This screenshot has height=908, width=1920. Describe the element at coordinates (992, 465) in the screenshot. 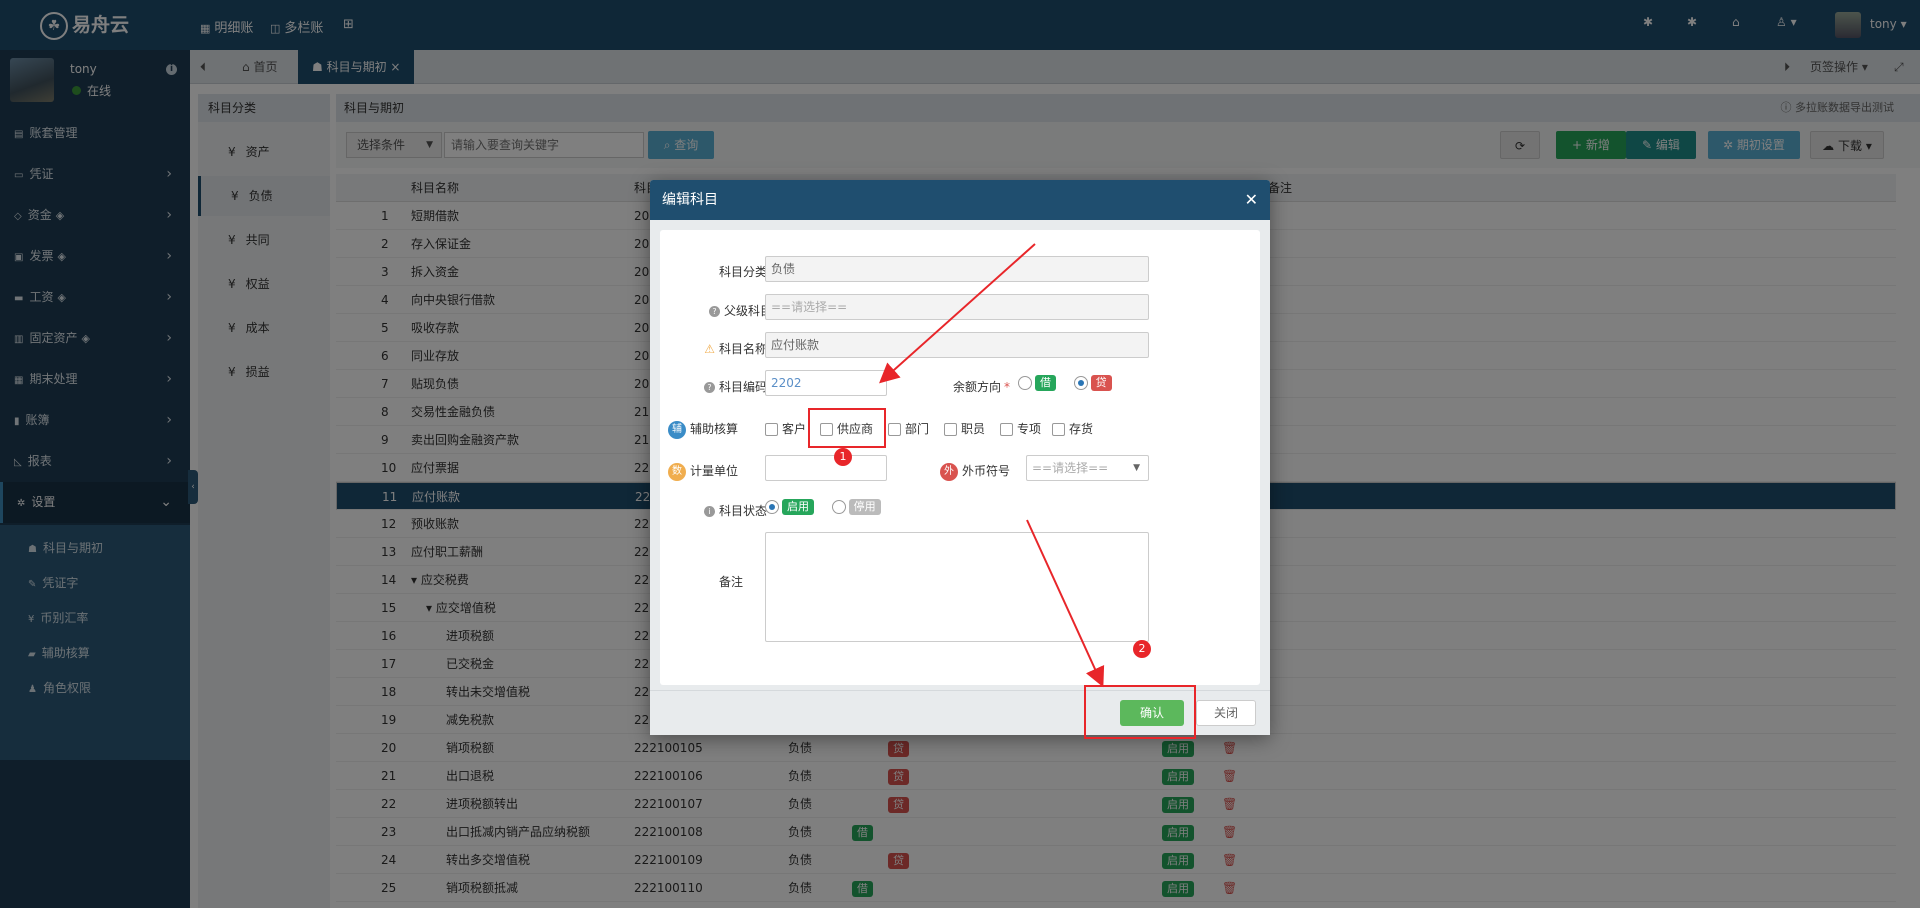

I see `annotation-arrows` at that location.